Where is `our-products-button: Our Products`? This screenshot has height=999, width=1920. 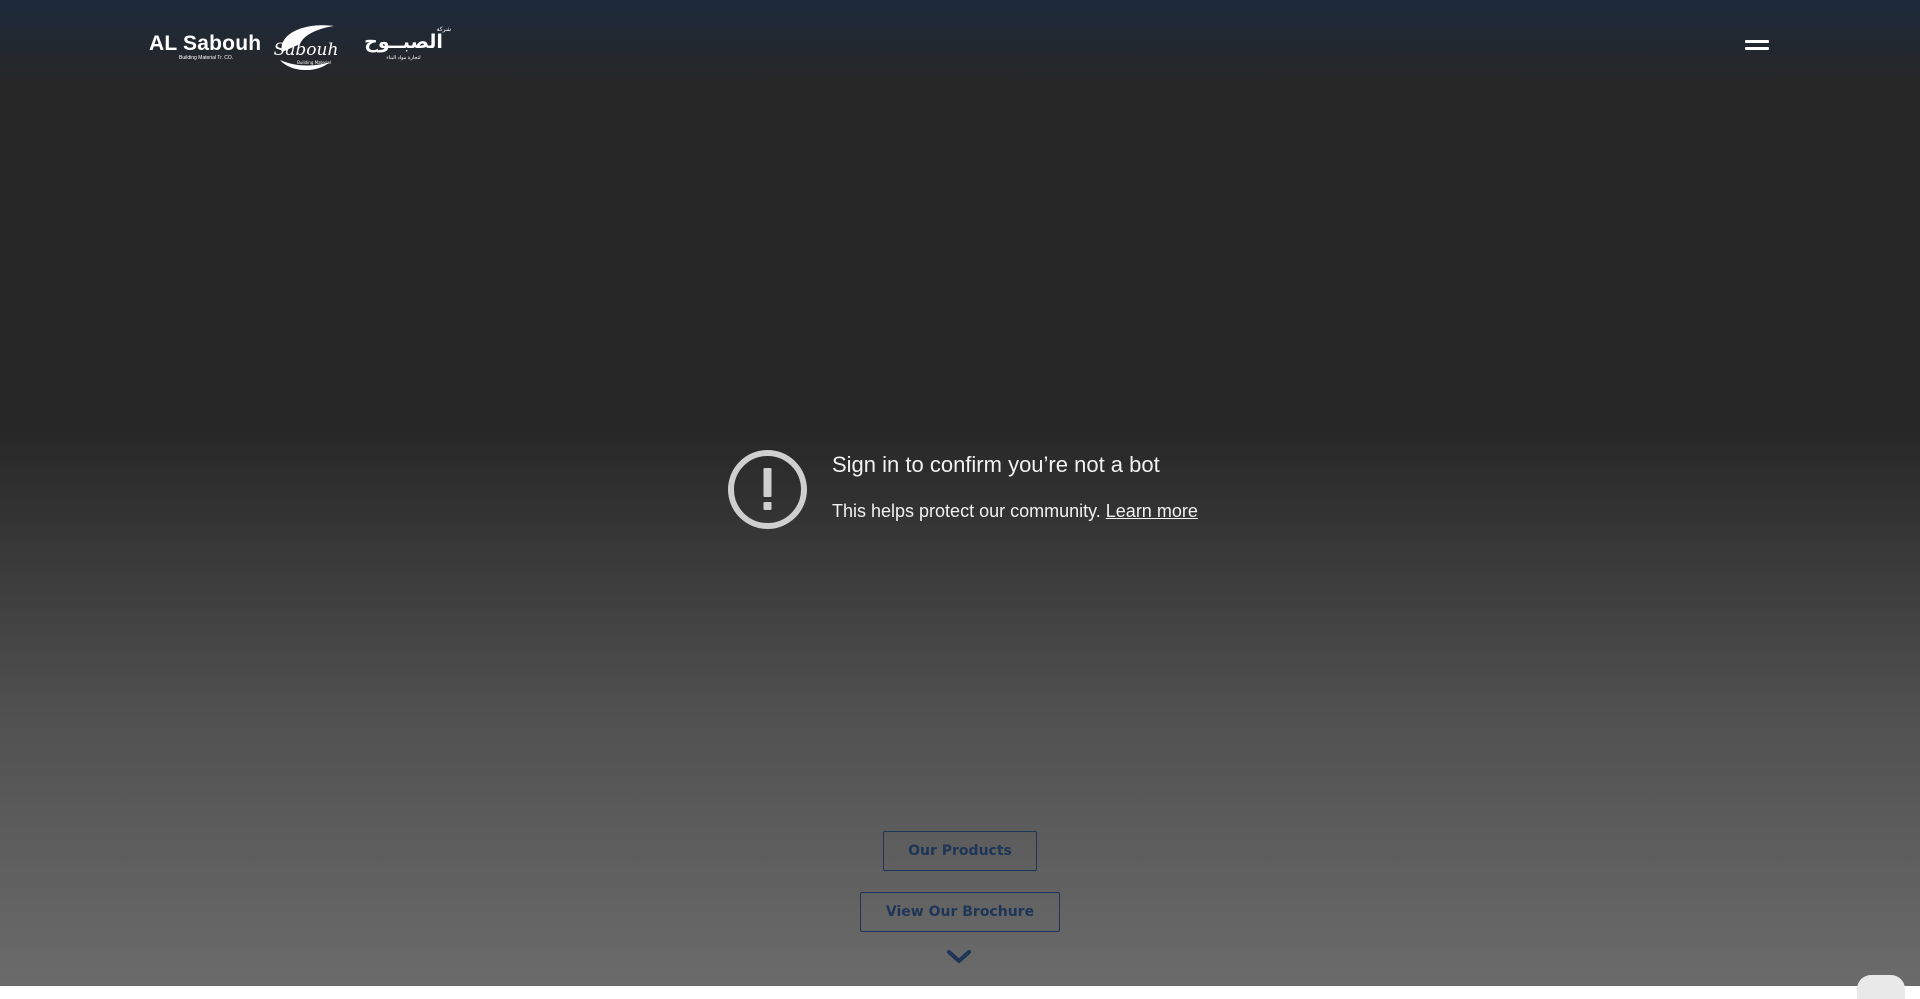
our-products-button: Our Products is located at coordinates (960, 851).